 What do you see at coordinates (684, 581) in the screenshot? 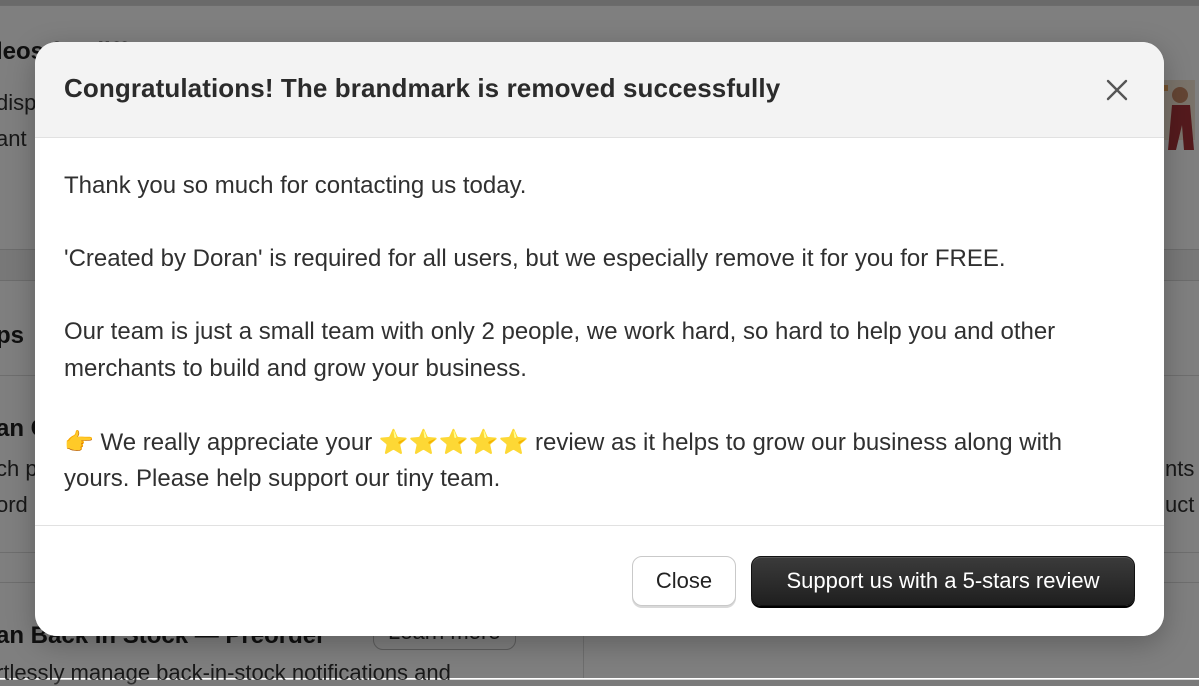
I see `close-button: Close` at bounding box center [684, 581].